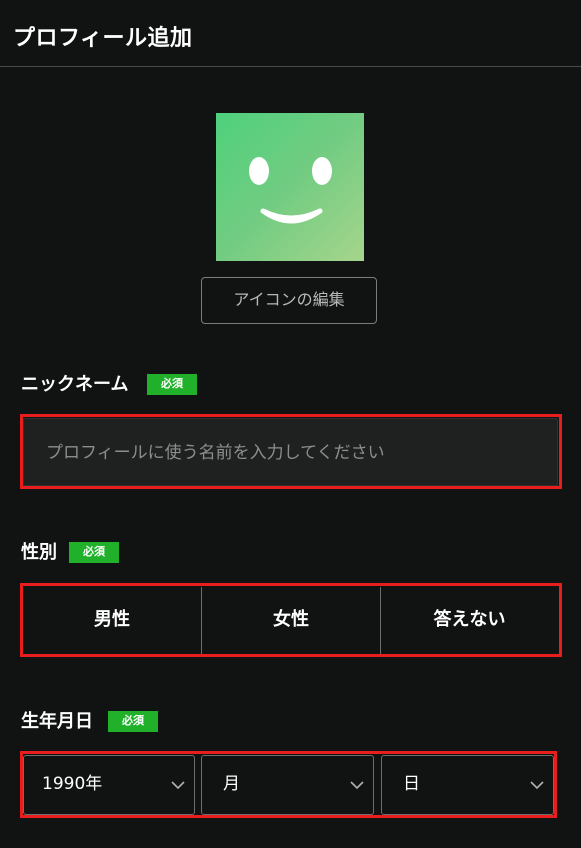 This screenshot has height=848, width=581. I want to click on birth-month-value: 月, so click(231, 784).